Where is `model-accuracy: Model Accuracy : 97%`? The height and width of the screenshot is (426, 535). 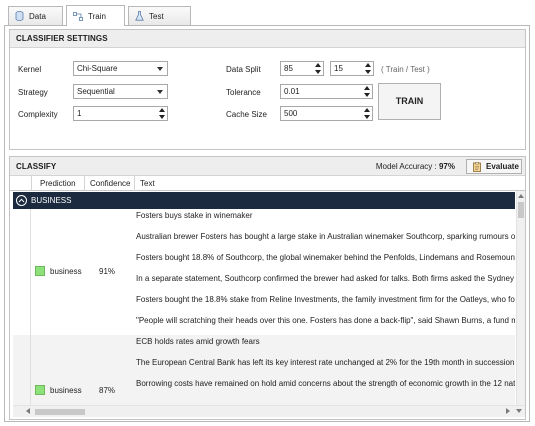 model-accuracy: Model Accuracy : 97% is located at coordinates (415, 166).